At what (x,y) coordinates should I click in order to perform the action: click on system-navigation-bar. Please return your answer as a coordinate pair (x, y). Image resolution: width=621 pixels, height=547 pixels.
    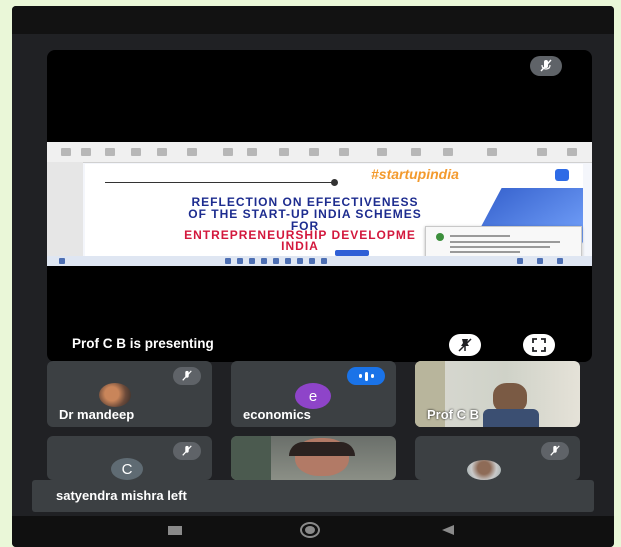
    Looking at the image, I should click on (313, 531).